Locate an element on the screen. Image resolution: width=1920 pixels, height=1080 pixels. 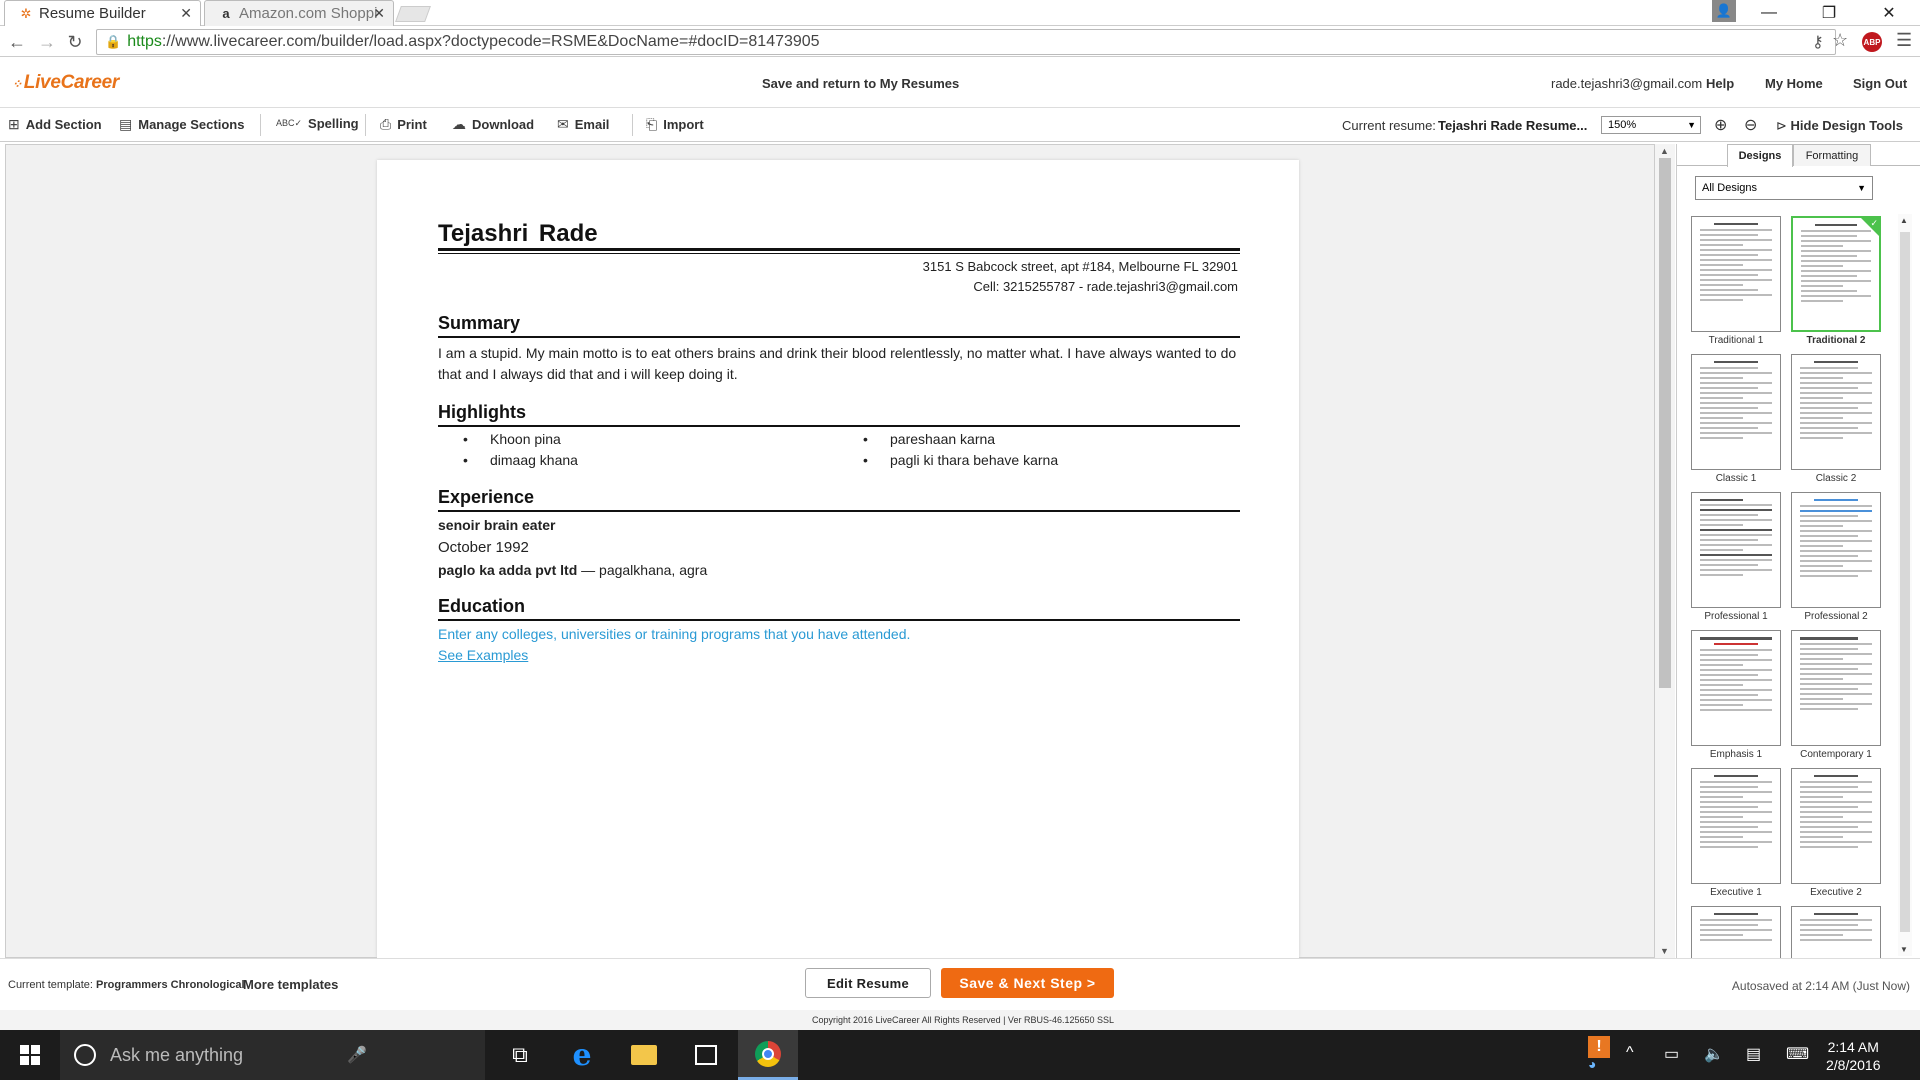
education-heading: Education is located at coordinates (481, 606).